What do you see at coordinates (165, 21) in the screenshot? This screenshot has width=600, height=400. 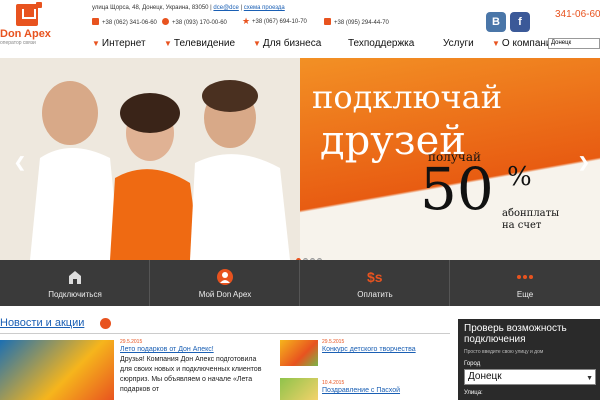 I see `life-icon` at bounding box center [165, 21].